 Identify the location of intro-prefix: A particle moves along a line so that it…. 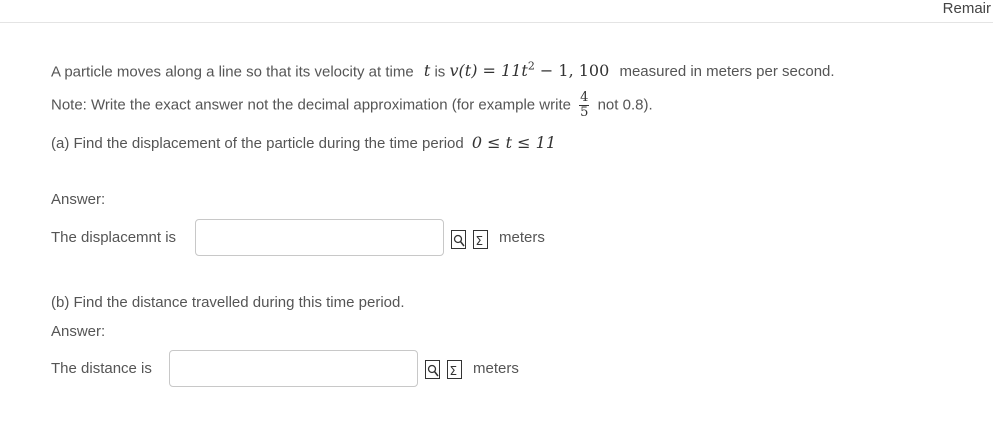
(232, 72).